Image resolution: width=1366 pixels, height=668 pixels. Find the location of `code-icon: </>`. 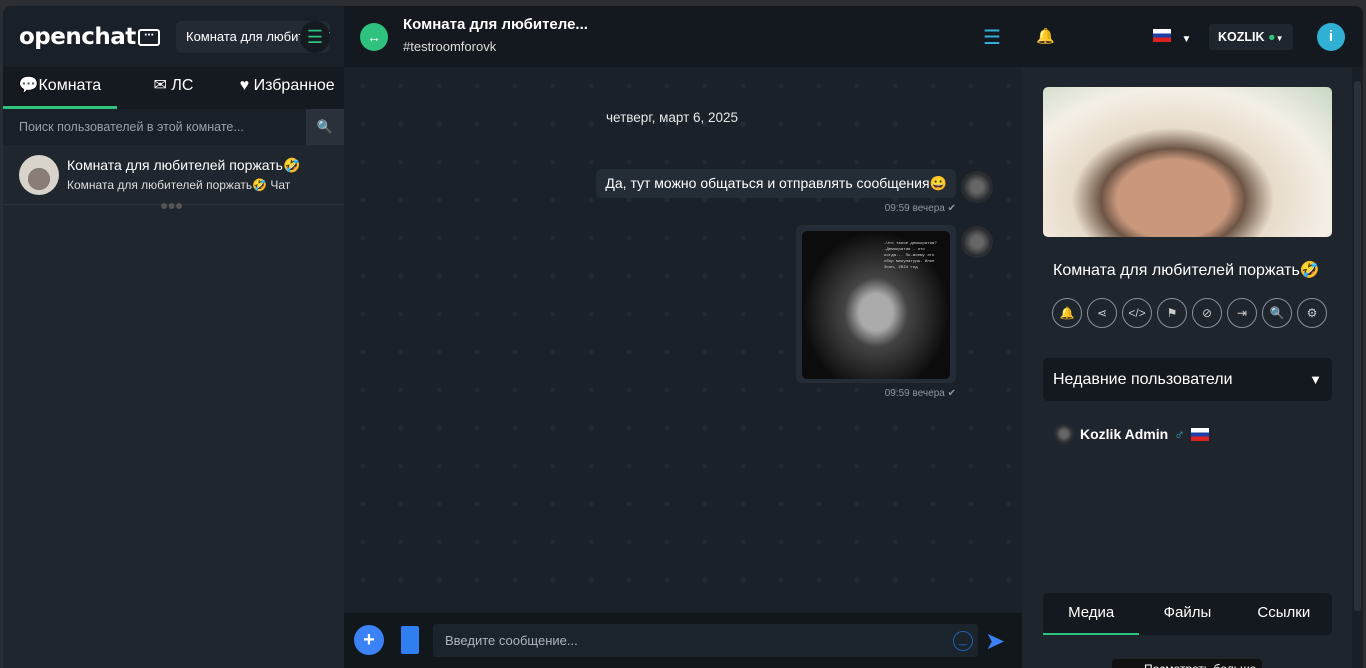

code-icon: </> is located at coordinates (1137, 313).